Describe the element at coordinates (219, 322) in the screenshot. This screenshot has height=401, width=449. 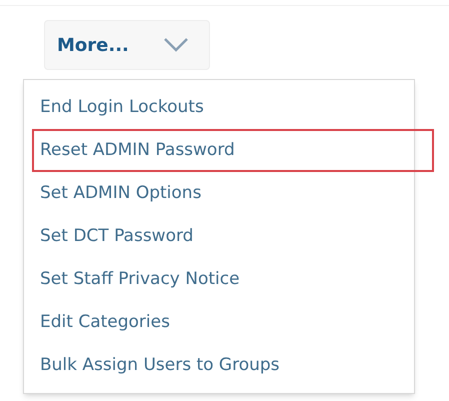
I see `menu-item: Edit Categories` at that location.